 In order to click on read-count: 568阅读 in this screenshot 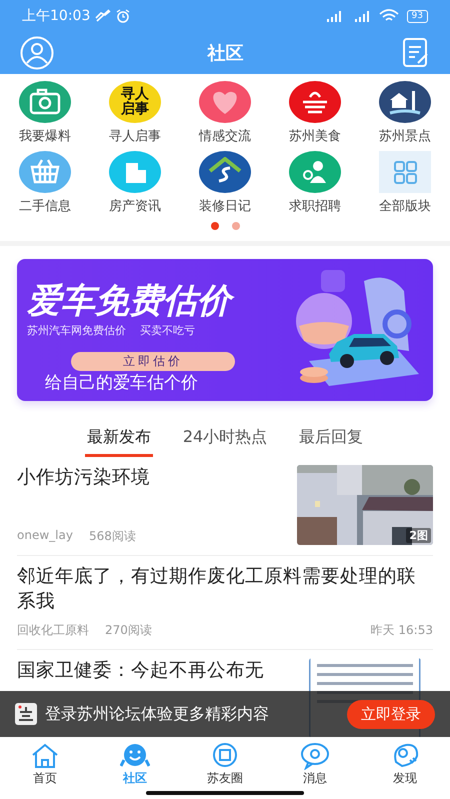, I will do `click(112, 536)`.